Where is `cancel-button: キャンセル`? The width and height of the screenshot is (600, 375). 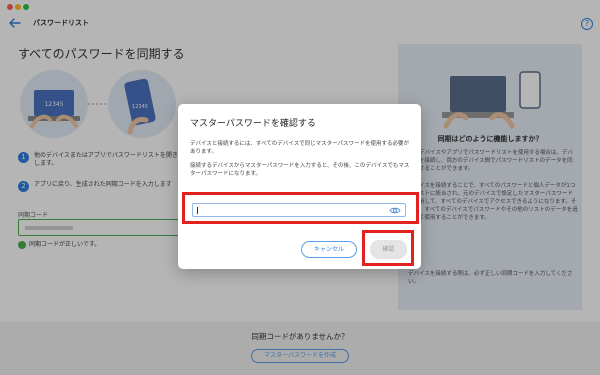
cancel-button: キャンセル is located at coordinates (329, 249).